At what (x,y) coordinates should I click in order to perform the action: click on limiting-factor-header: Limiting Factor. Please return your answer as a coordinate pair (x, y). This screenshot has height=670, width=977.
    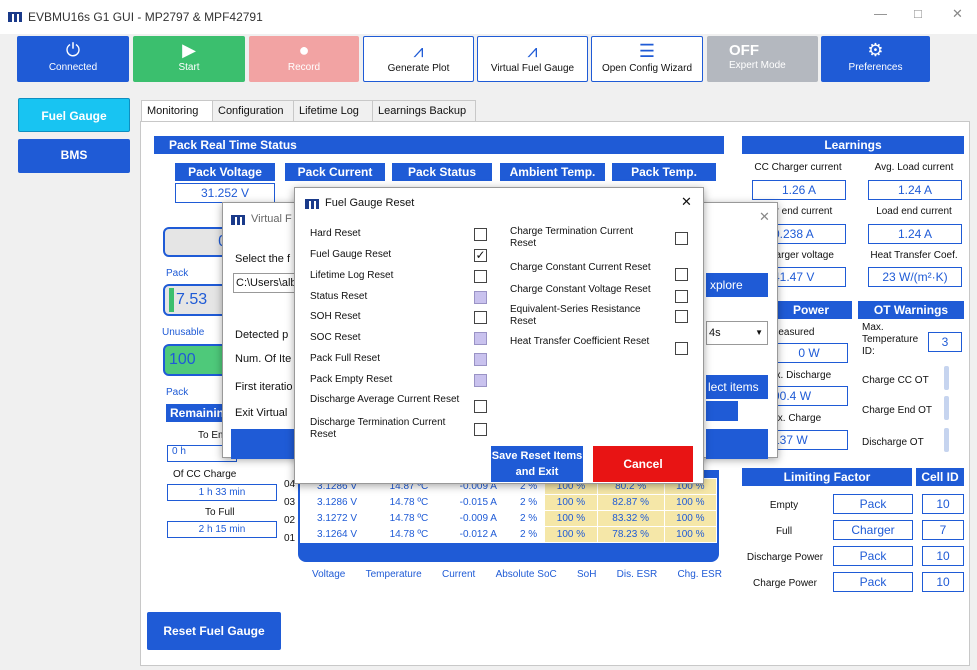
    Looking at the image, I should click on (827, 477).